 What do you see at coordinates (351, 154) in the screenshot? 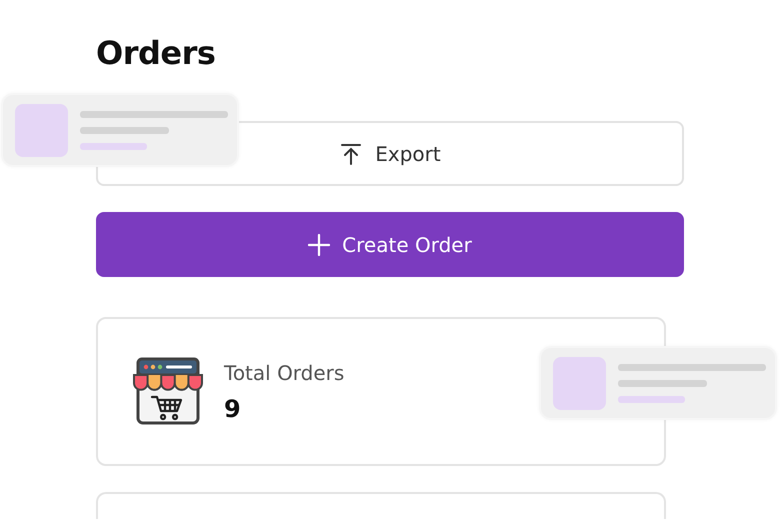
I see `upload-icon` at bounding box center [351, 154].